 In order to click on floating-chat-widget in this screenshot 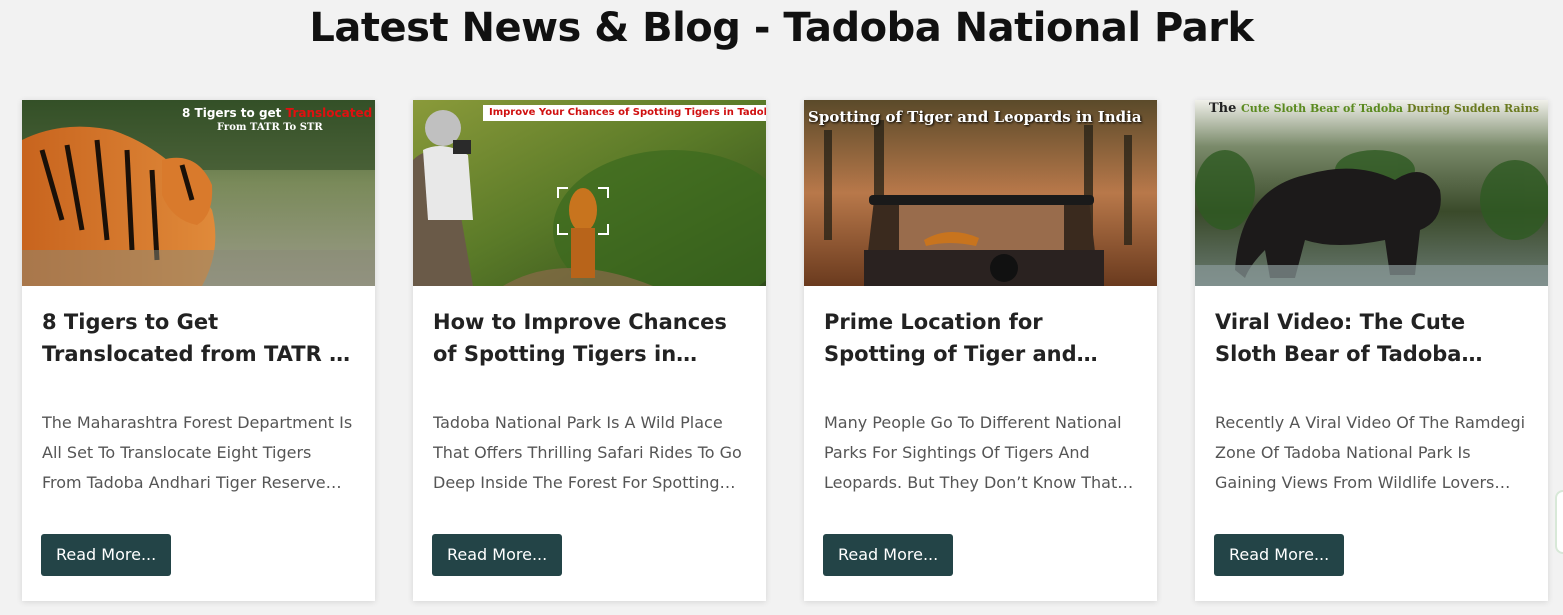, I will do `click(1559, 522)`.